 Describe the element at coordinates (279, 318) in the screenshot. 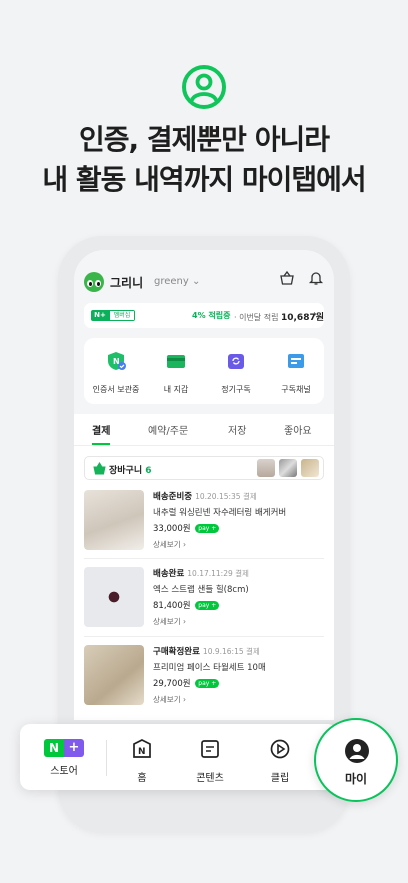

I see `membership-points: · 이번달 적립 10,687원` at that location.